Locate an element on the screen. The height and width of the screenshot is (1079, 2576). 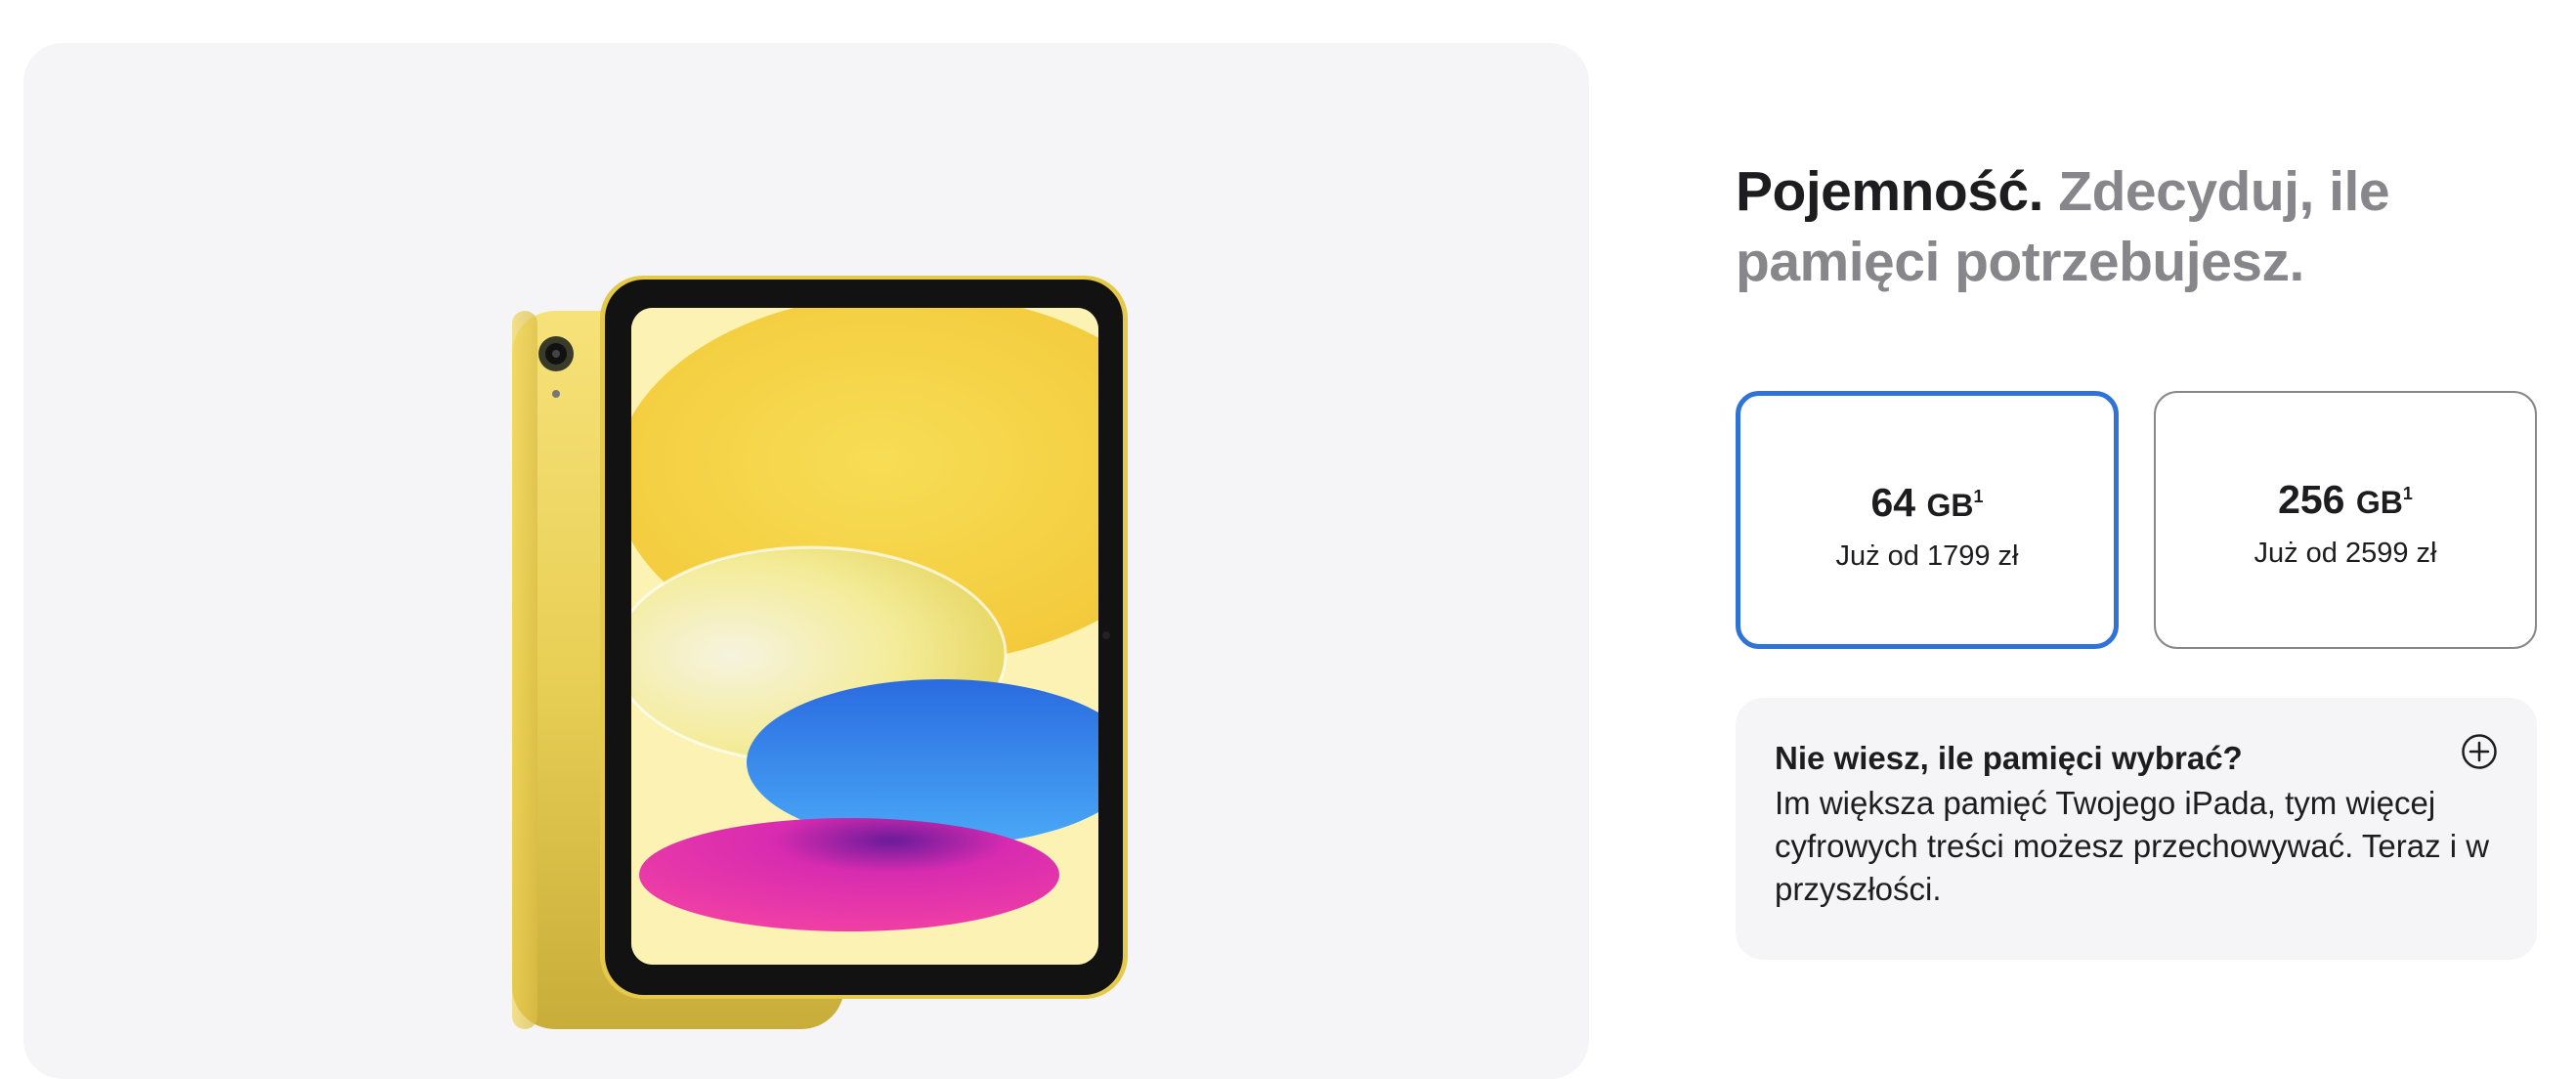
option-price: Już od 2599 zł is located at coordinates (2346, 553).